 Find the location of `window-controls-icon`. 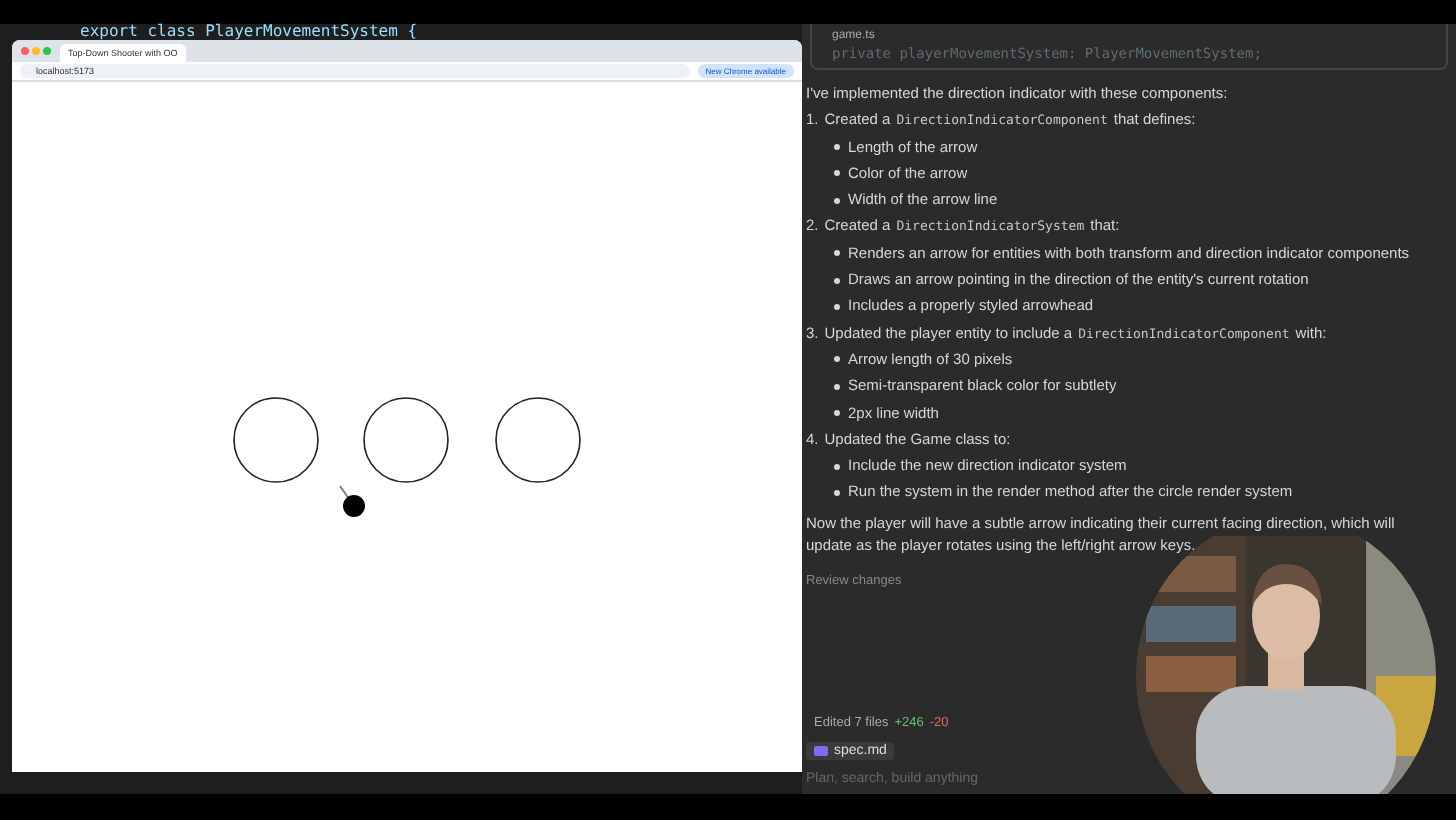

window-controls-icon is located at coordinates (36, 51).